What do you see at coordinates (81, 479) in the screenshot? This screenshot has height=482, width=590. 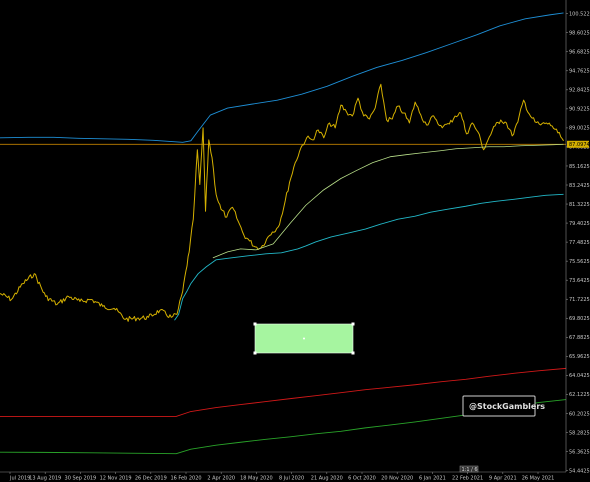 I see `time-tick-label: 30 Sep 2019` at bounding box center [81, 479].